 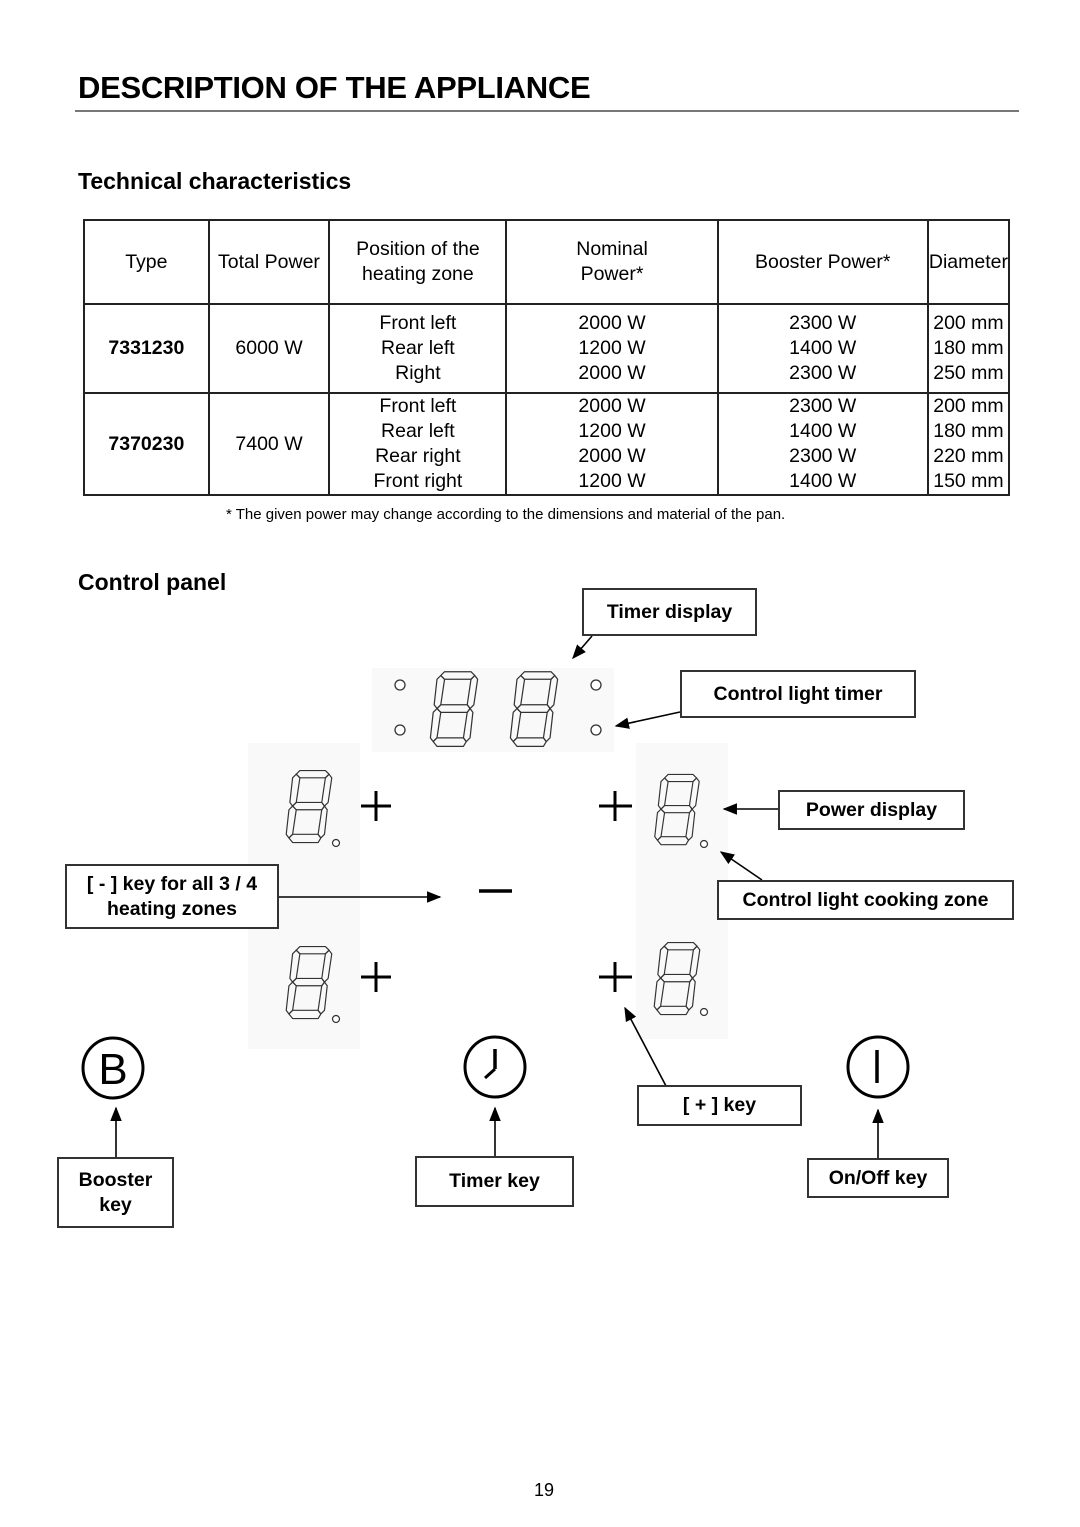 What do you see at coordinates (878, 1067) in the screenshot?
I see `onoff-key` at bounding box center [878, 1067].